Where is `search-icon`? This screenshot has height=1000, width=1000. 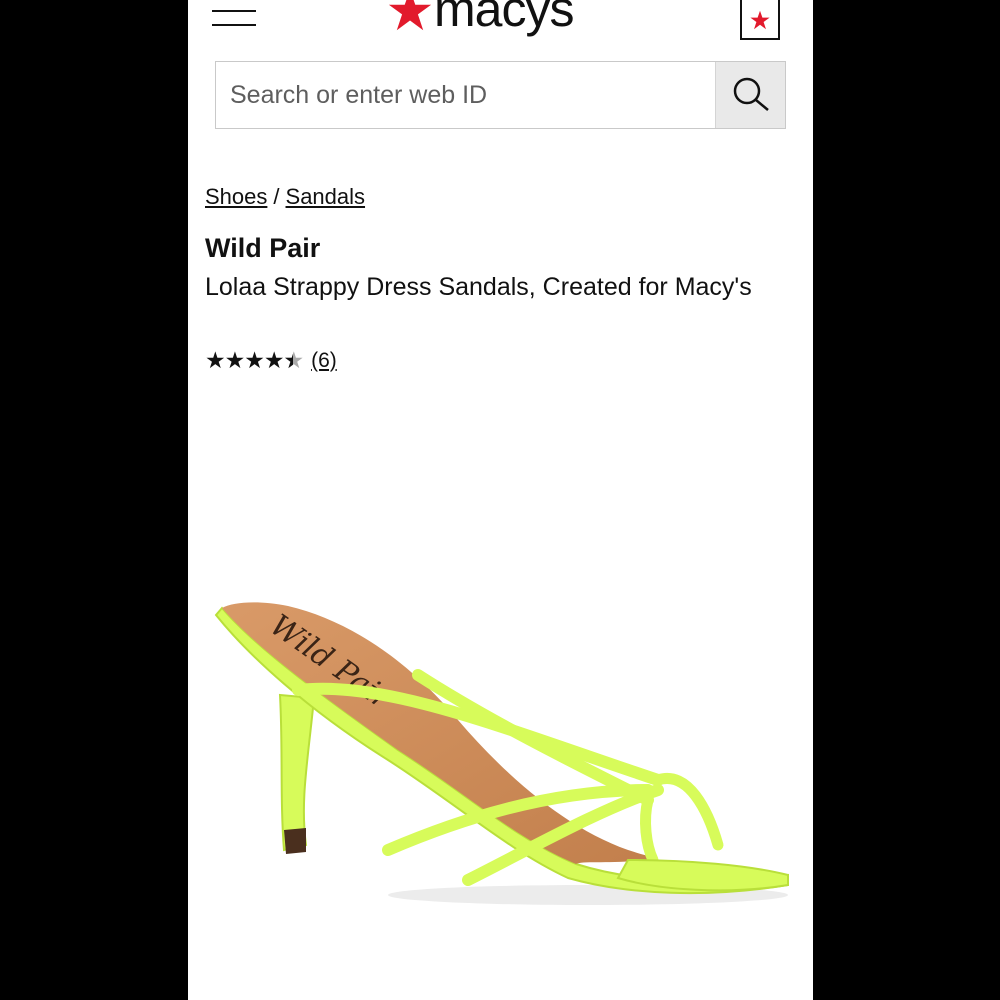
search-icon is located at coordinates (751, 94).